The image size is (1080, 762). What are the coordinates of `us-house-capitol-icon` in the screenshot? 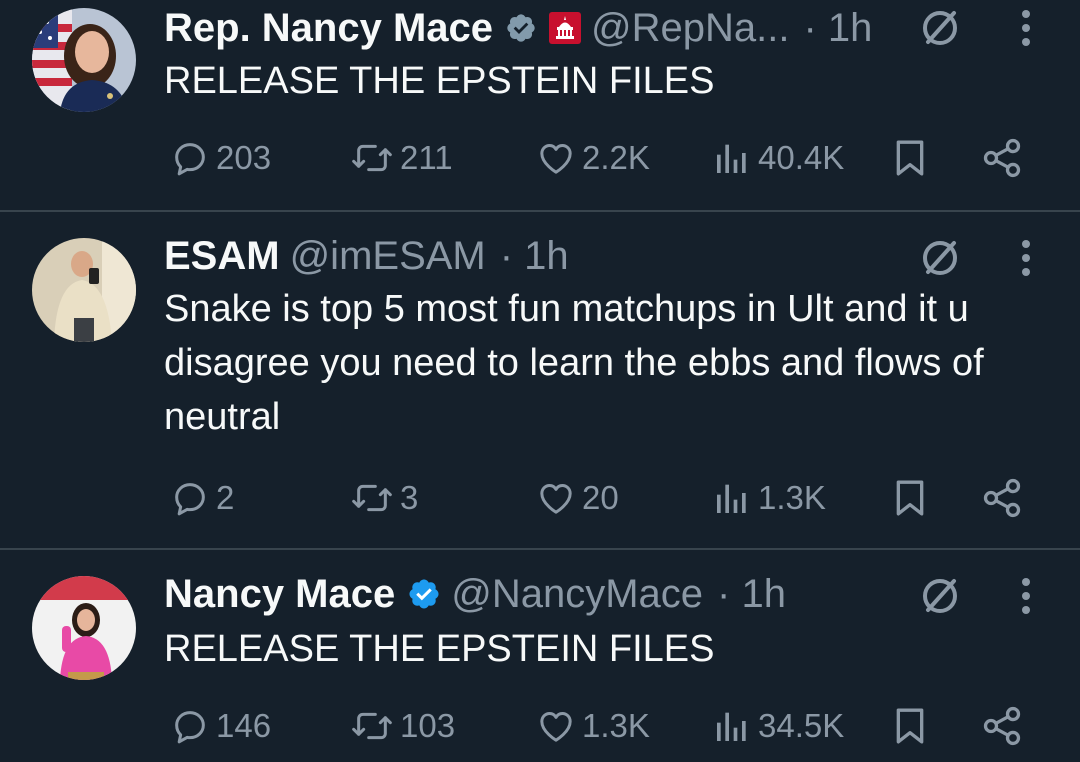 It's located at (565, 28).